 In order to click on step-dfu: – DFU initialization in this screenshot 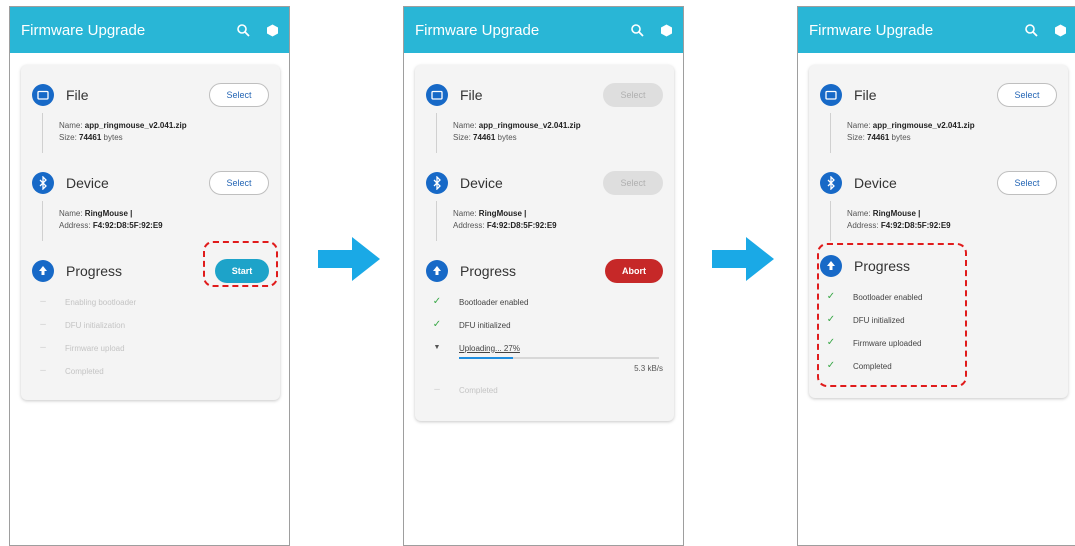, I will do `click(81, 325)`.